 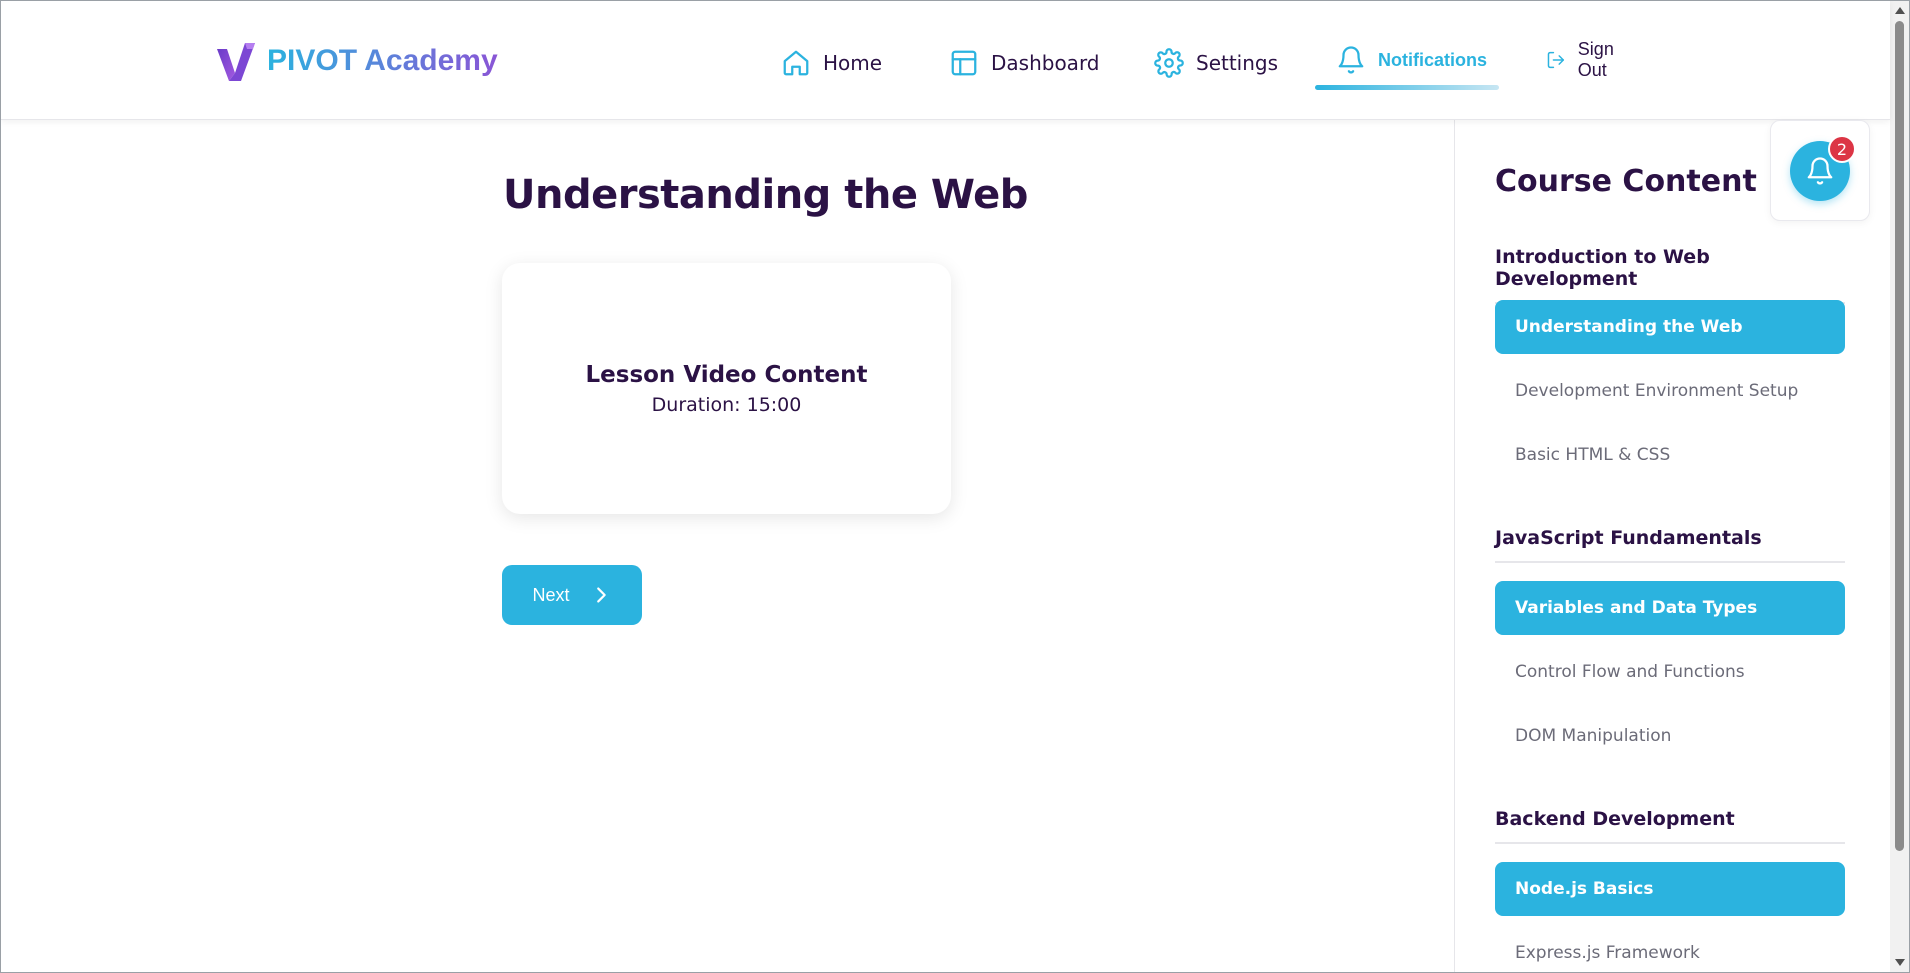 What do you see at coordinates (1670, 327) in the screenshot?
I see `lesson-item-understanding-the-web: Understanding the Web` at bounding box center [1670, 327].